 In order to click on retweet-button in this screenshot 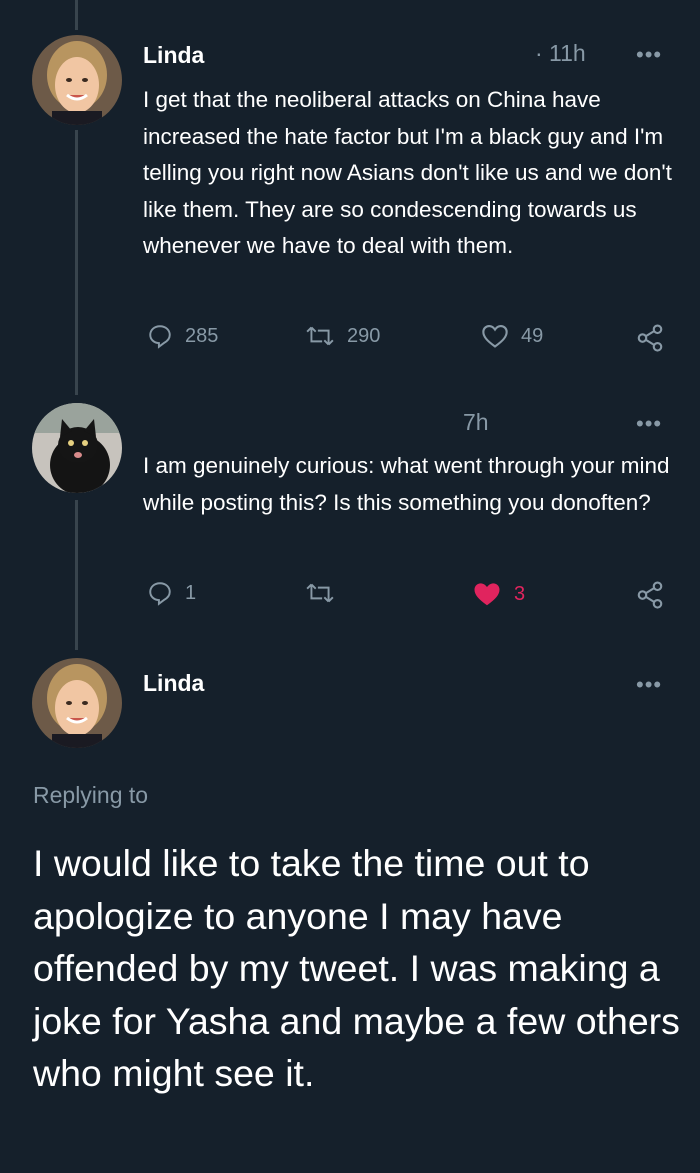, I will do `click(326, 593)`.